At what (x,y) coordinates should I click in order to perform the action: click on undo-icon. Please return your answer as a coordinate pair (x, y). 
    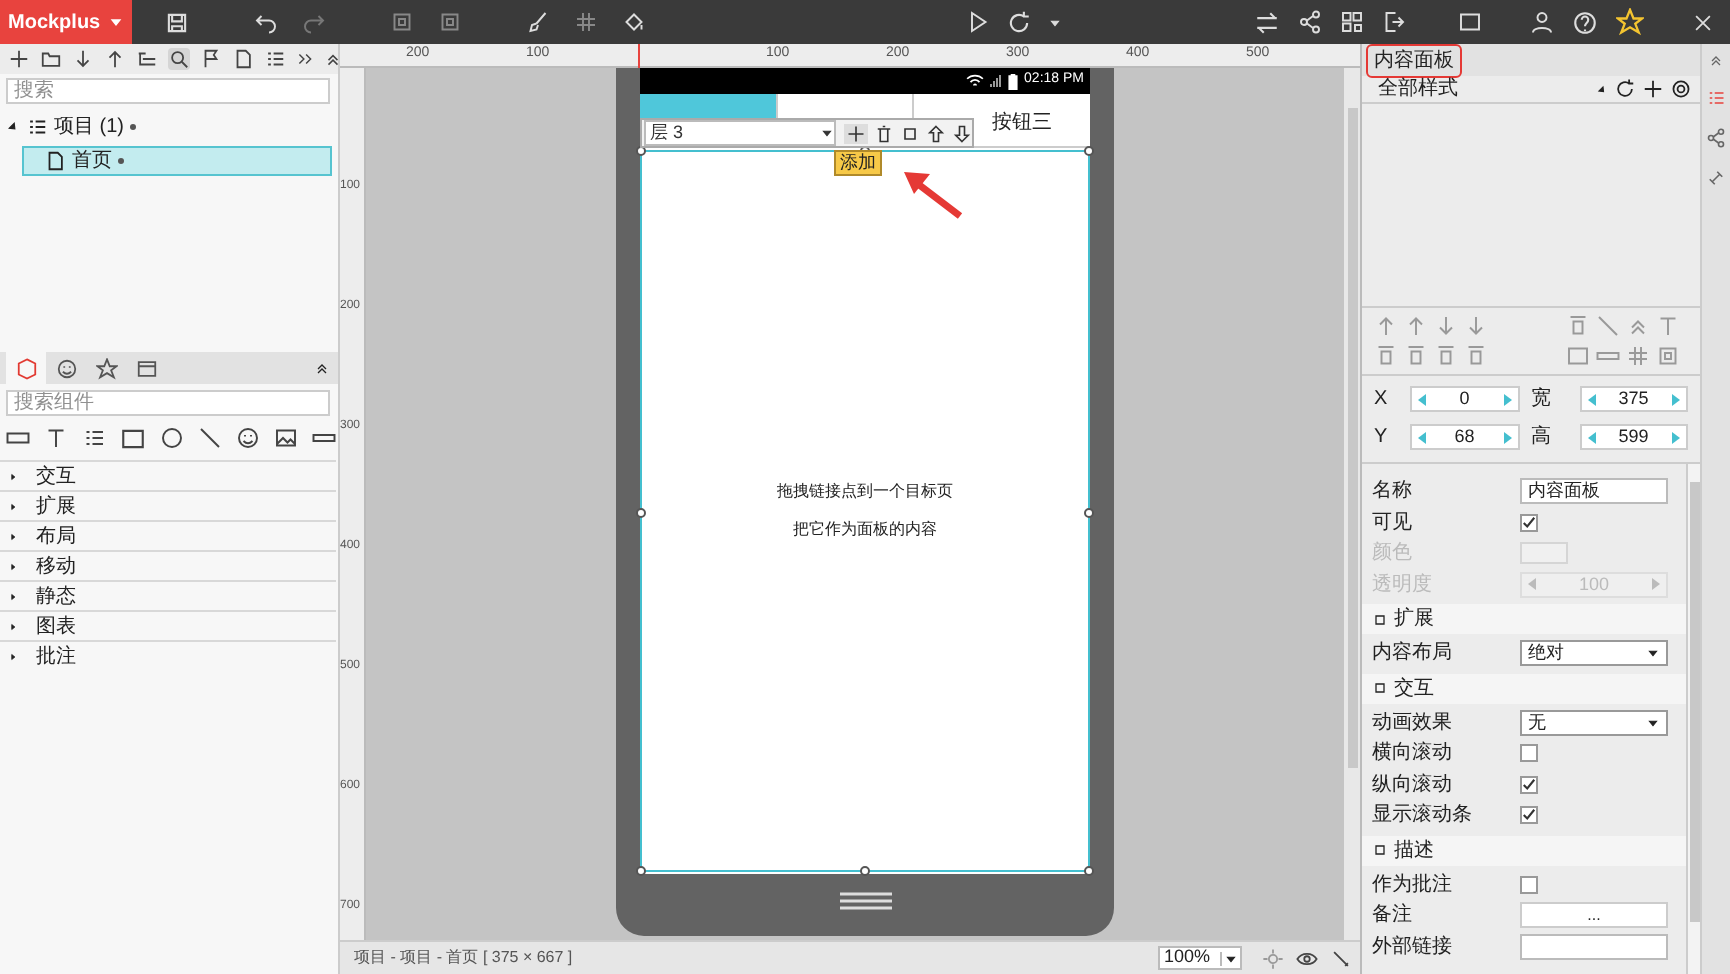
    Looking at the image, I should click on (266, 22).